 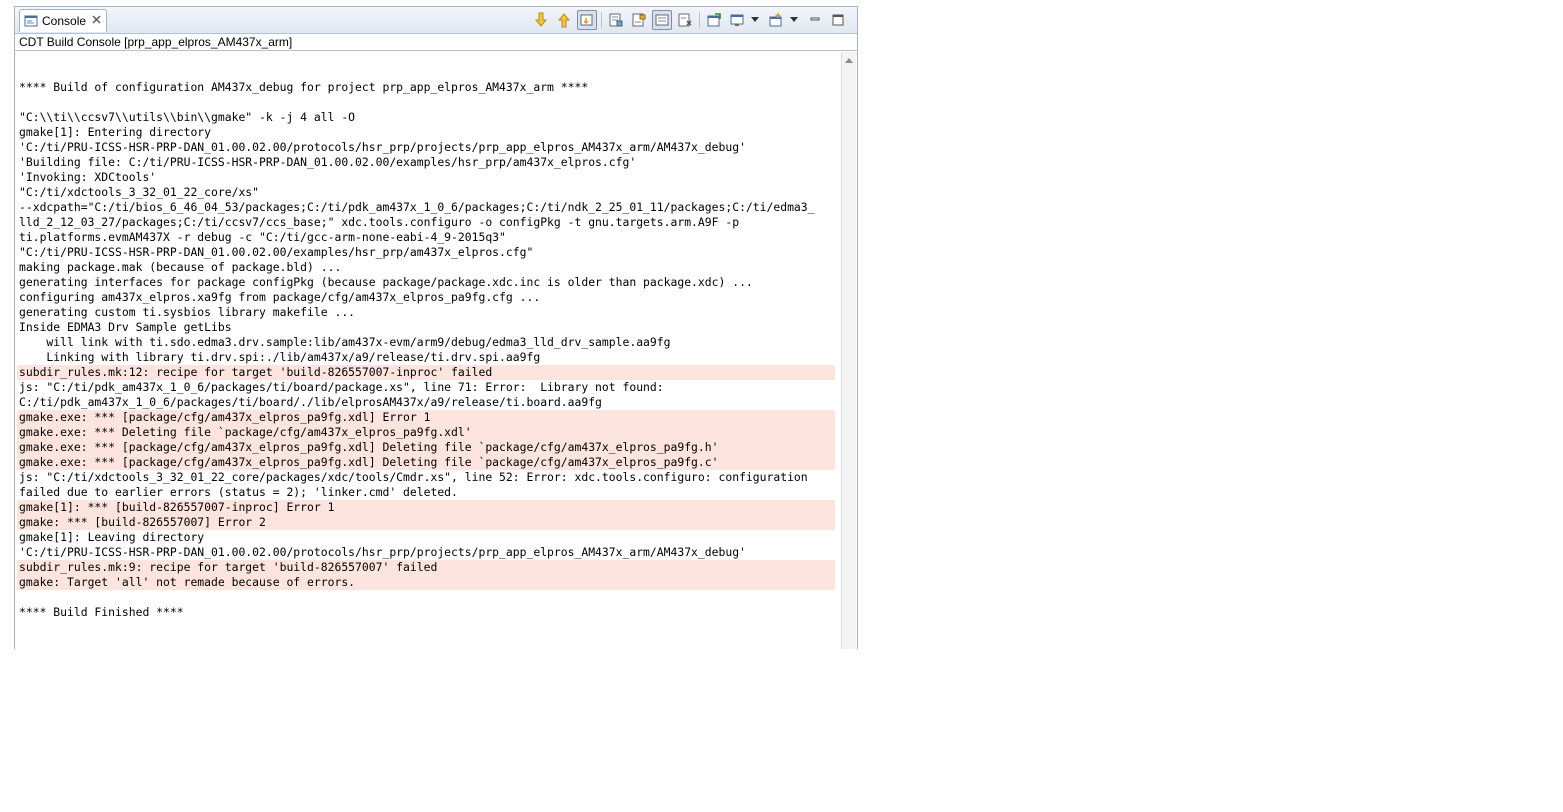 What do you see at coordinates (616, 20) in the screenshot?
I see `clear-console-icon` at bounding box center [616, 20].